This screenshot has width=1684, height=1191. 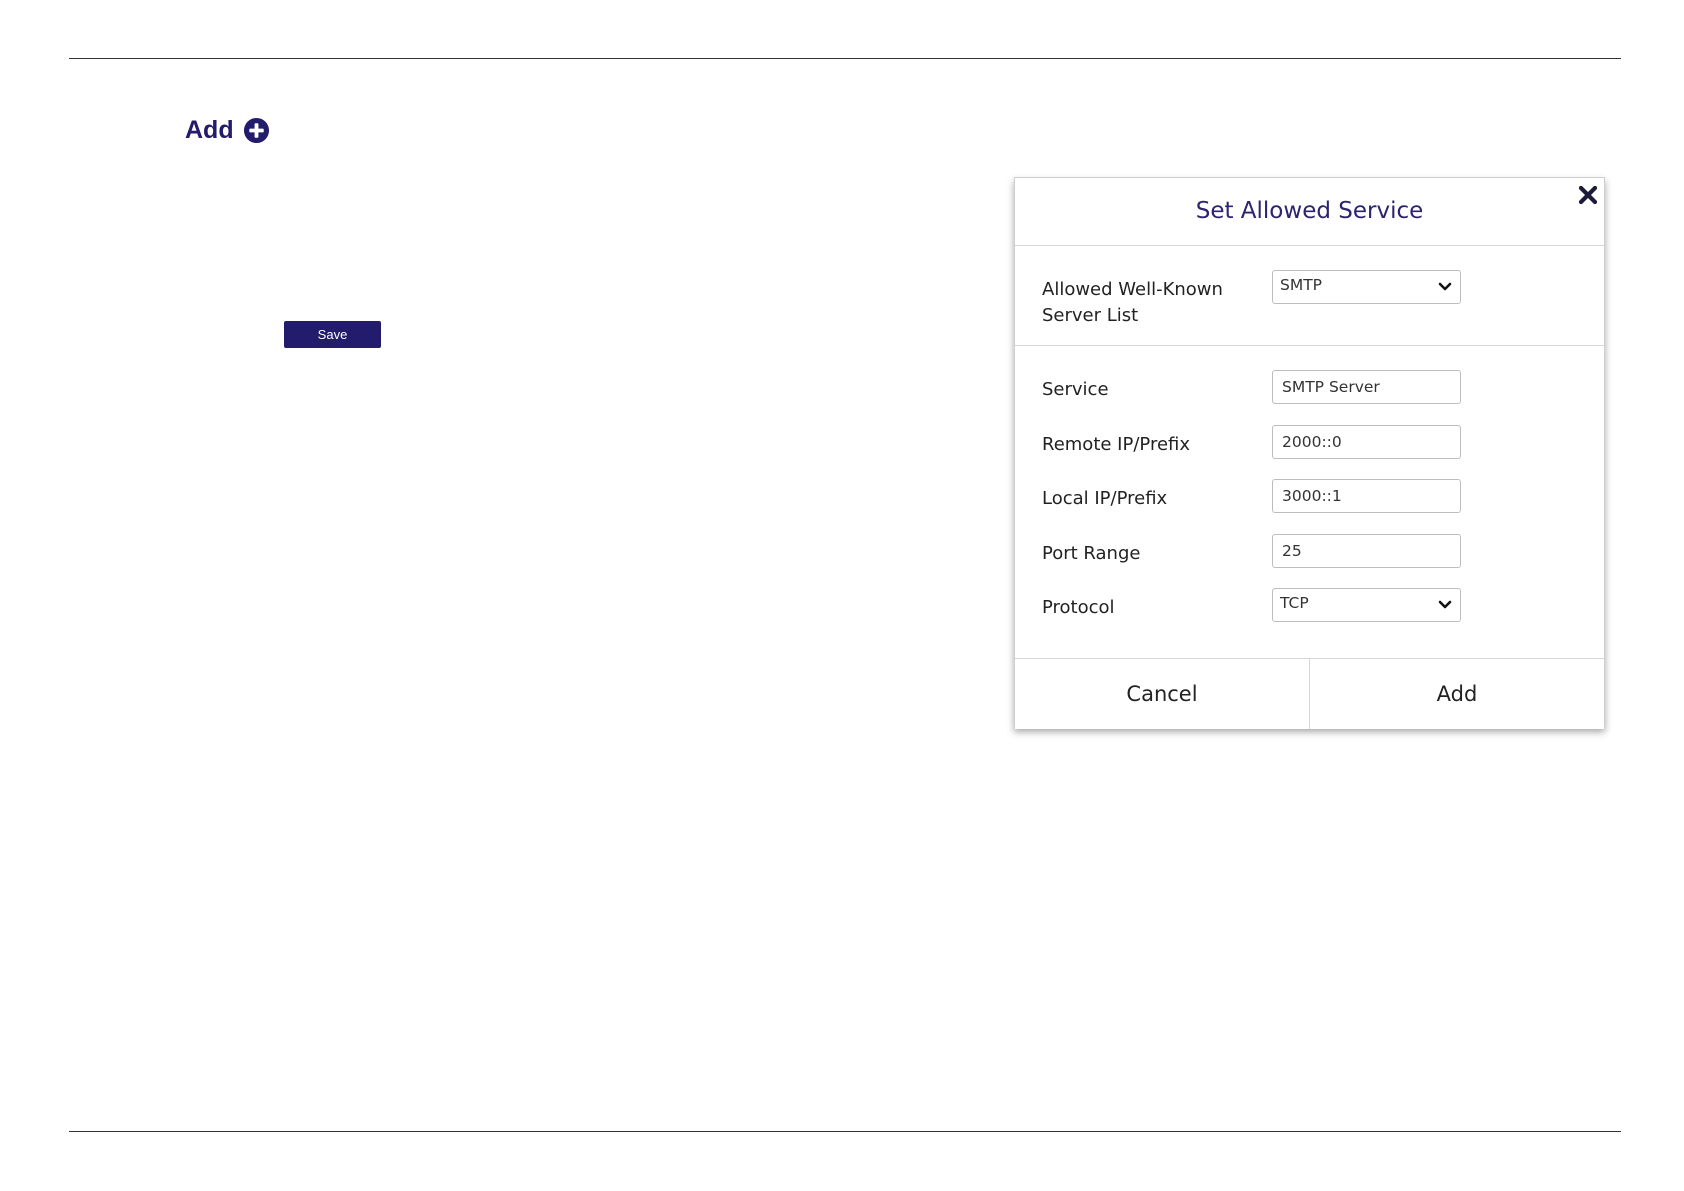 What do you see at coordinates (1132, 289) in the screenshot?
I see `well-known-server-label-line1: Allowed Well-Known` at bounding box center [1132, 289].